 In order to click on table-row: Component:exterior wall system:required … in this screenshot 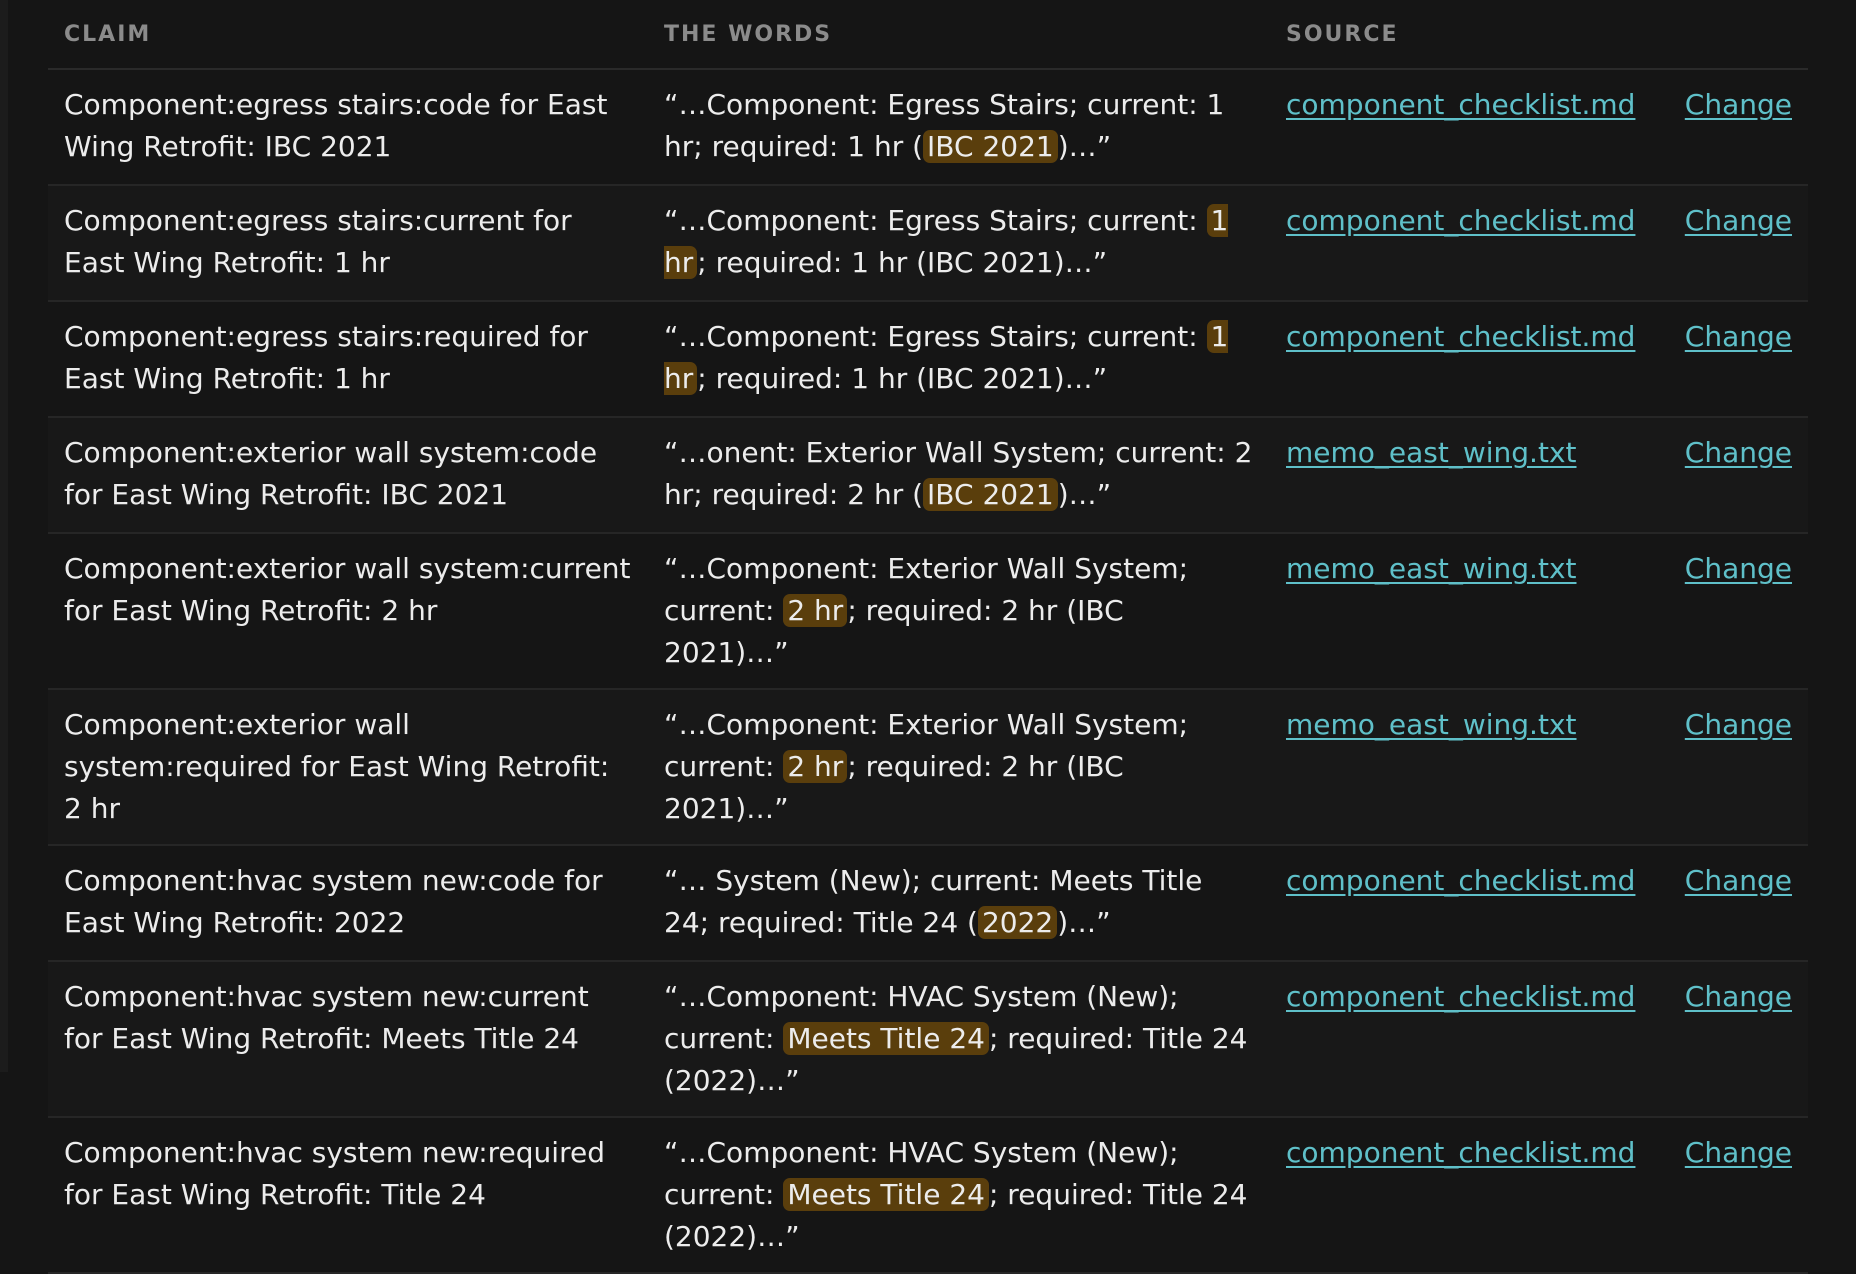, I will do `click(928, 767)`.